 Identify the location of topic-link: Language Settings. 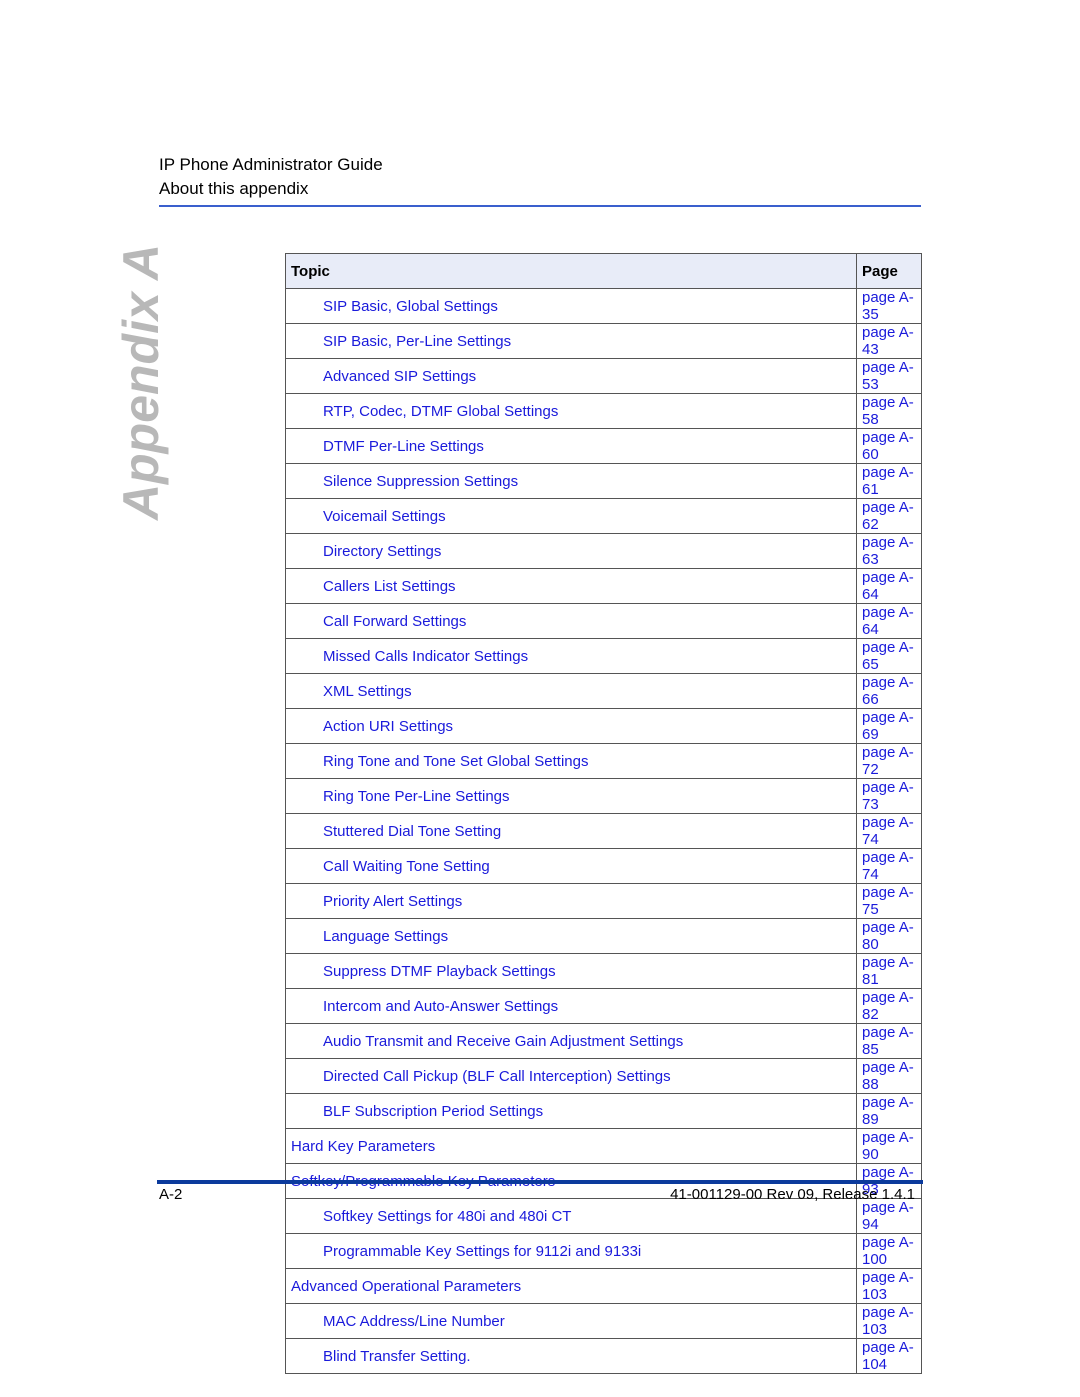
(385, 936).